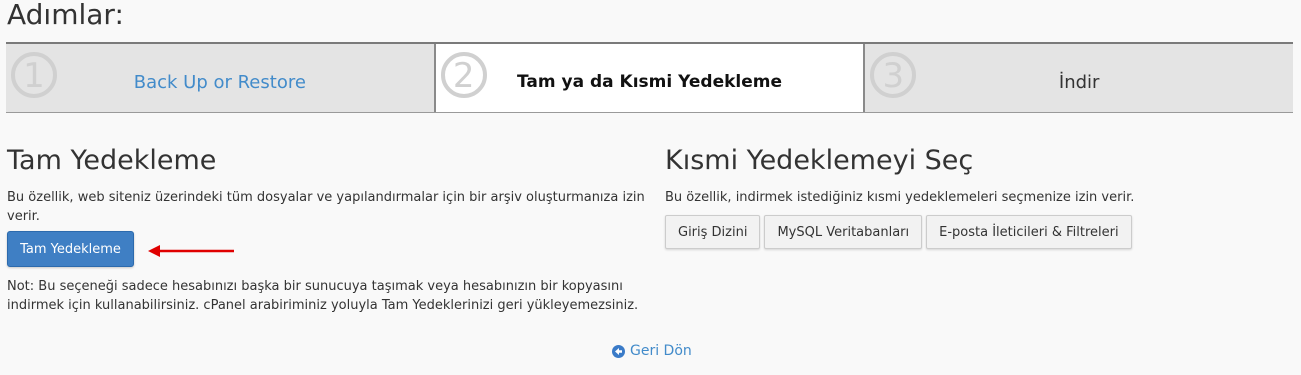 This screenshot has width=1301, height=375. Describe the element at coordinates (70, 249) in the screenshot. I see `full-backup-button: Tam Yedekleme` at that location.